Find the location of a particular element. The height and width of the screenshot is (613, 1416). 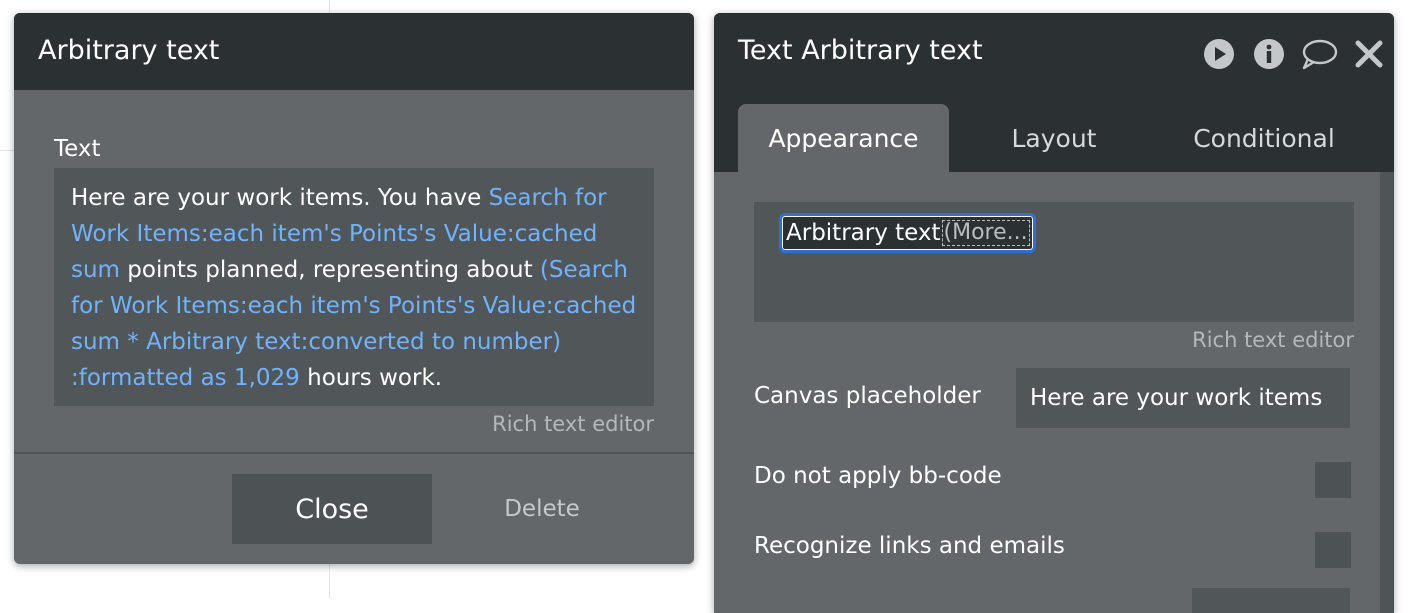

close-icon is located at coordinates (1369, 54).